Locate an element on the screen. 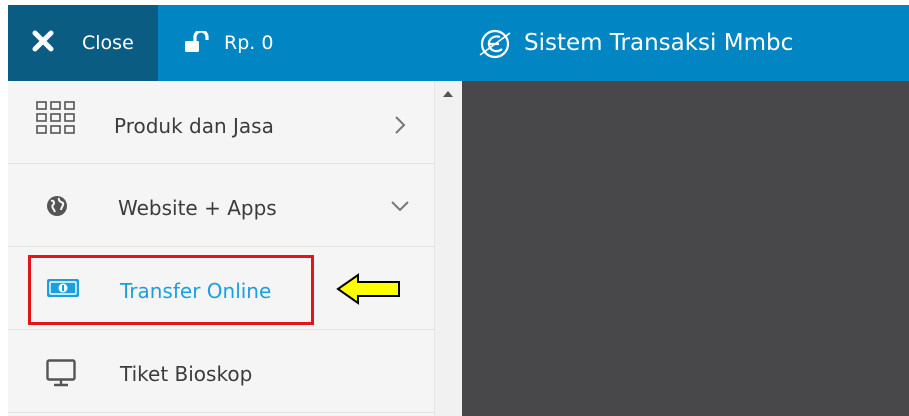 The width and height of the screenshot is (909, 416). sidebar-item-tiket-bioskop: Tiket Bioskop is located at coordinates (221, 371).